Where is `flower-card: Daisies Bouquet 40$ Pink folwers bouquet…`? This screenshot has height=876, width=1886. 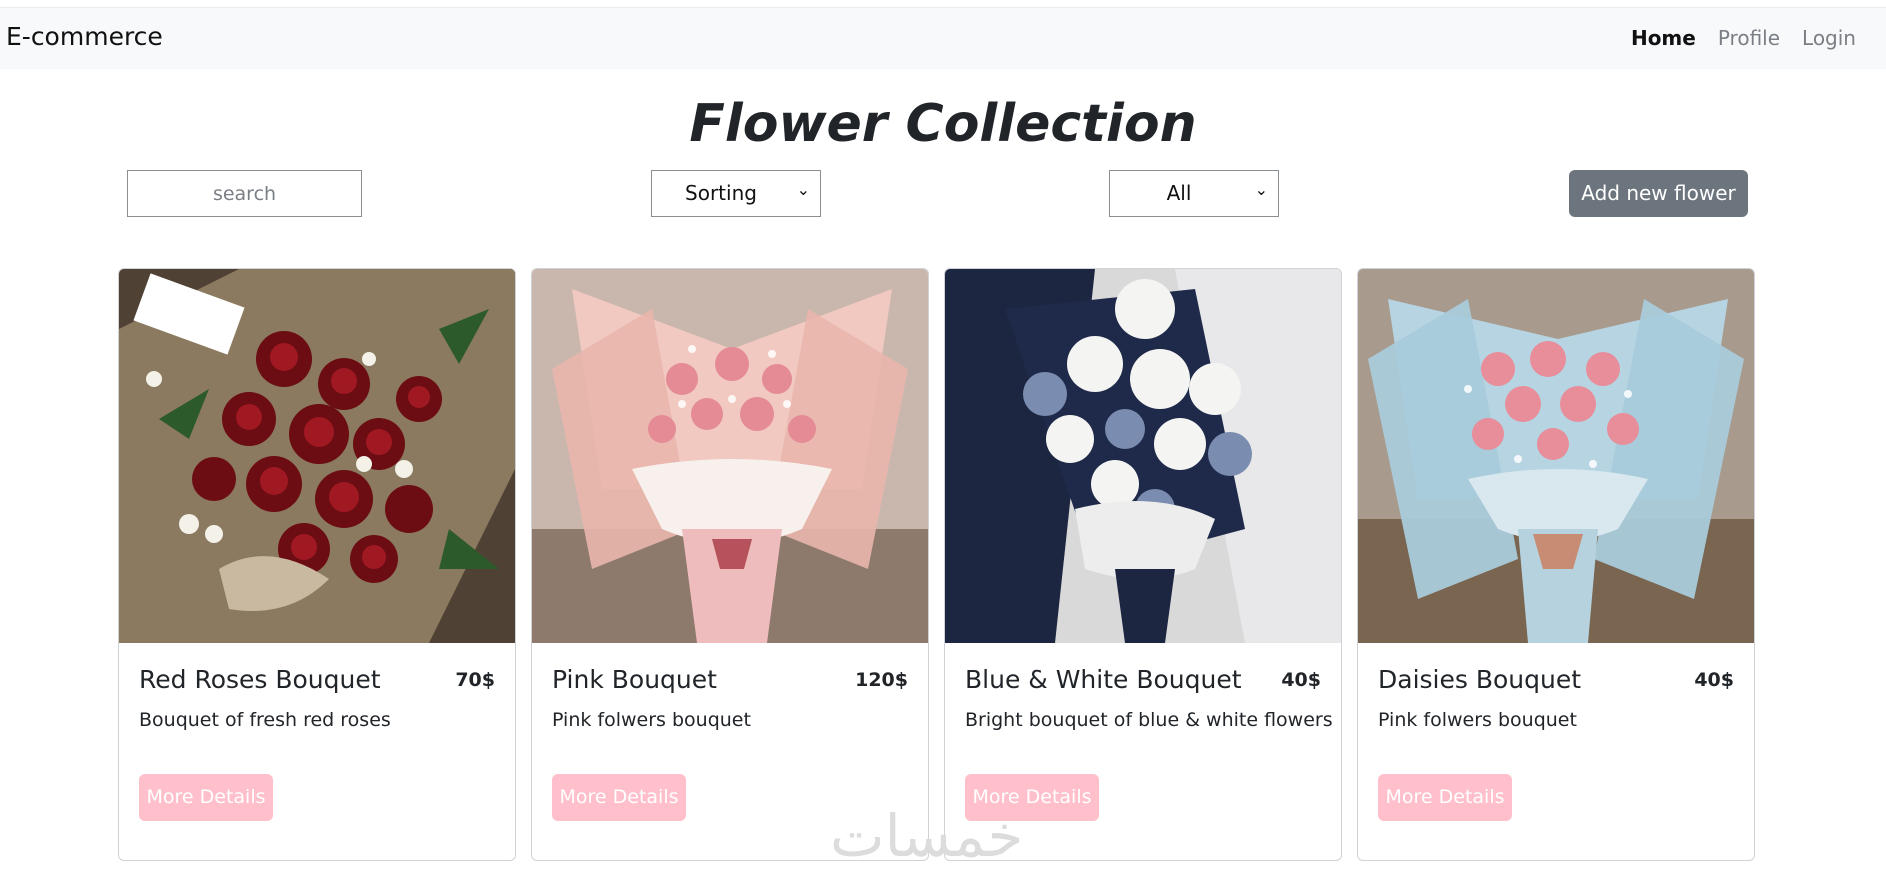
flower-card: Daisies Bouquet 40$ Pink folwers bouquet… is located at coordinates (1556, 564).